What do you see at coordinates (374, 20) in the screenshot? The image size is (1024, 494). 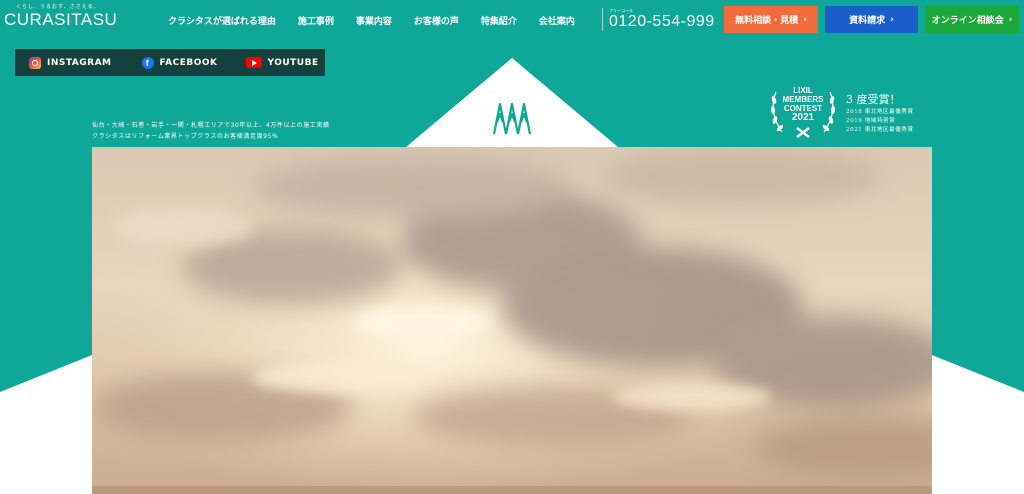 I see `nav-item-business: 事業内容` at bounding box center [374, 20].